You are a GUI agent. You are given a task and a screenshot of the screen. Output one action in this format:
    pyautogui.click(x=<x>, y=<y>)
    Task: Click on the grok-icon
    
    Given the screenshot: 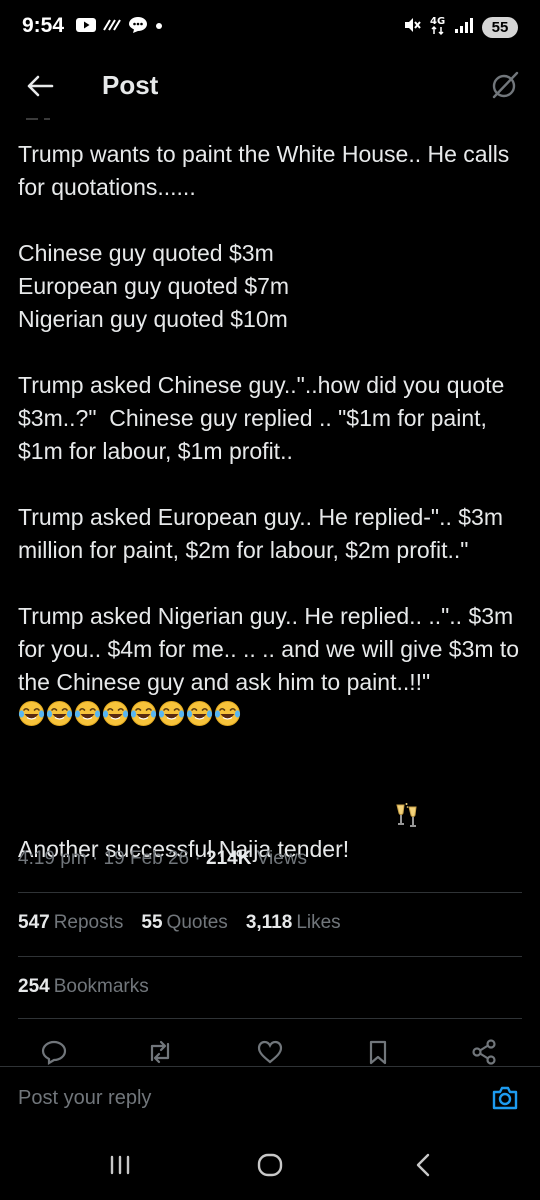 What is the action you would take?
    pyautogui.click(x=505, y=85)
    